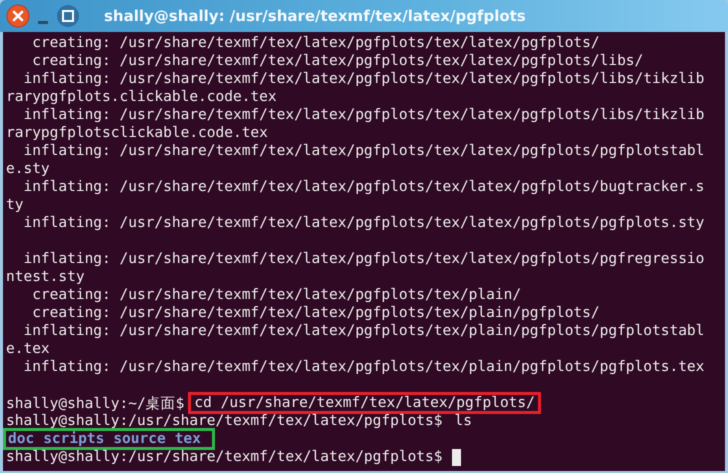 This screenshot has width=728, height=473. I want to click on highlighted-command: cd /usr/share/texmf/tex/latex/pgfplots/, so click(364, 403).